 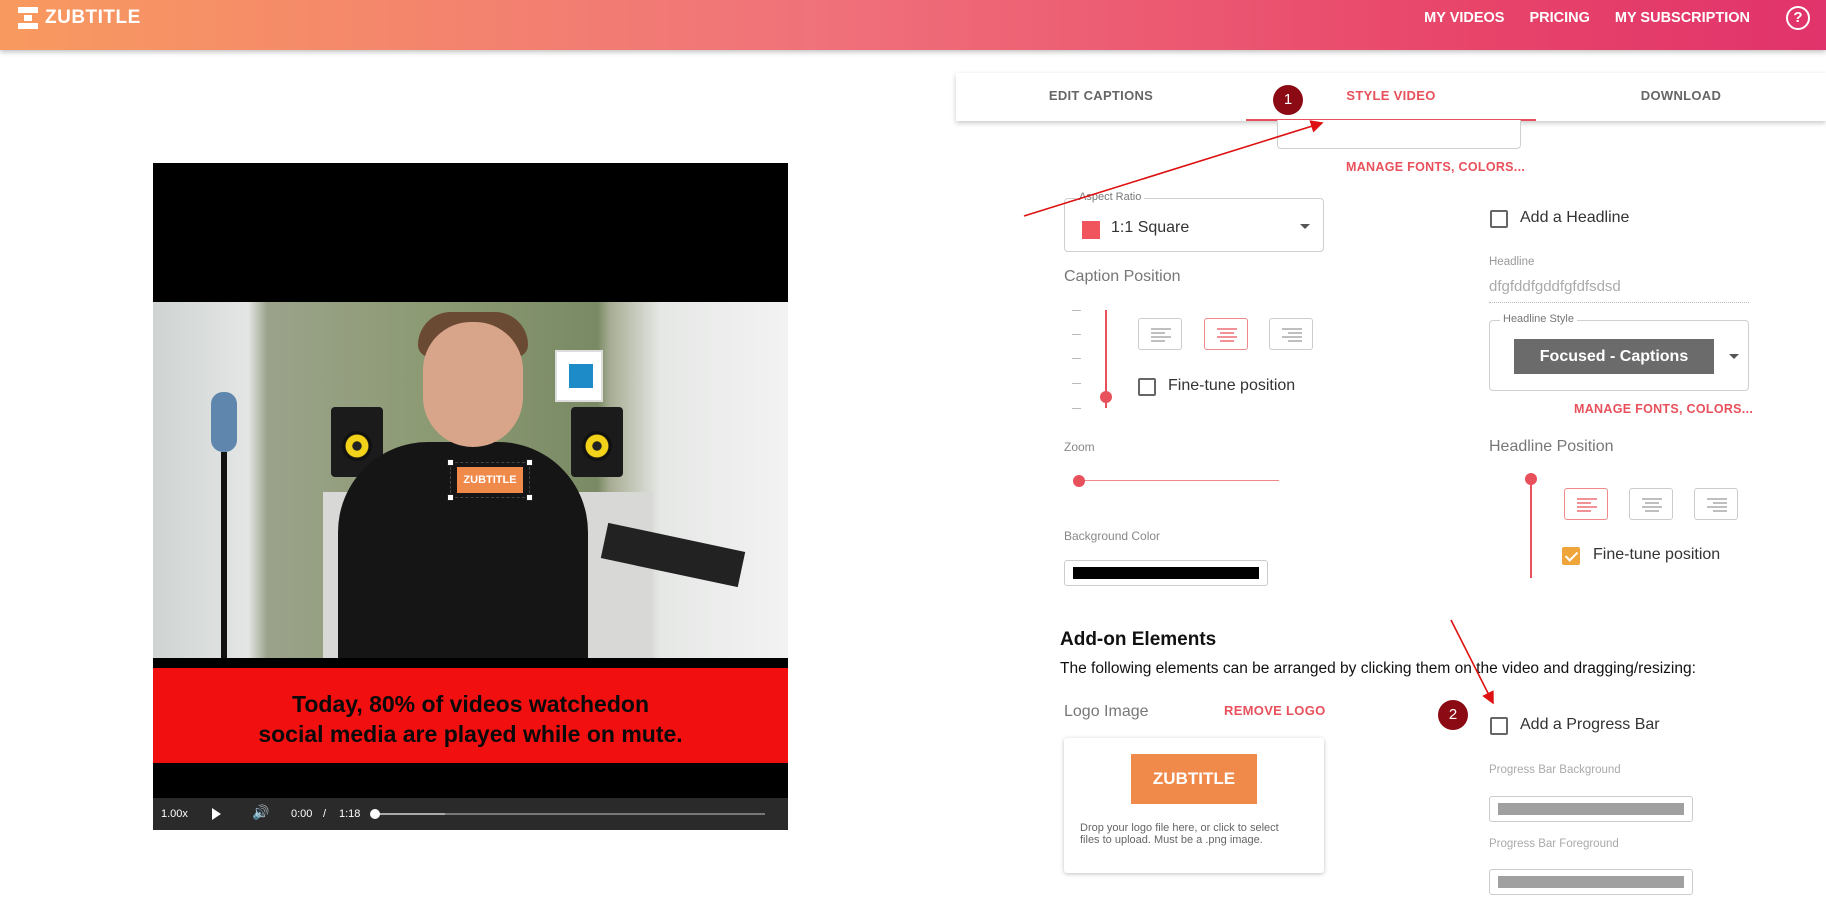 I want to click on addons-title: Add-on Elements, so click(x=1138, y=639).